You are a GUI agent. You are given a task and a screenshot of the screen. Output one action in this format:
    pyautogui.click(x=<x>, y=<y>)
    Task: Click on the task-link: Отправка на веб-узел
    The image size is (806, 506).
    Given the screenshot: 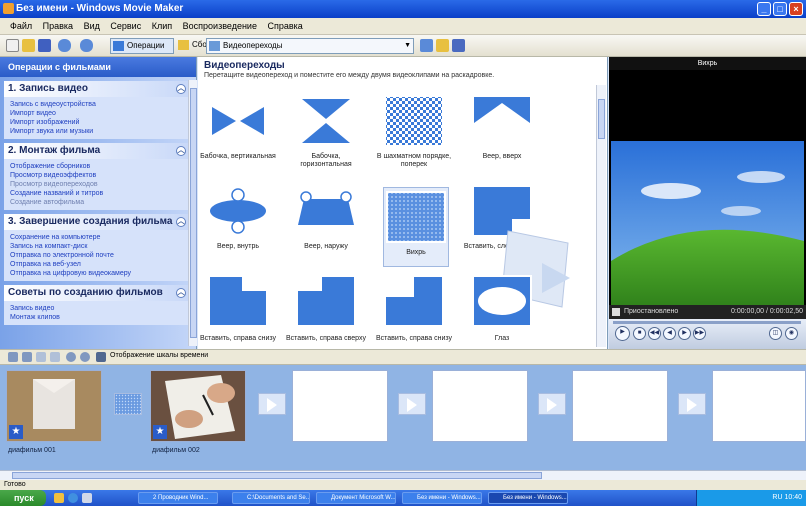 What is the action you would take?
    pyautogui.click(x=100, y=264)
    